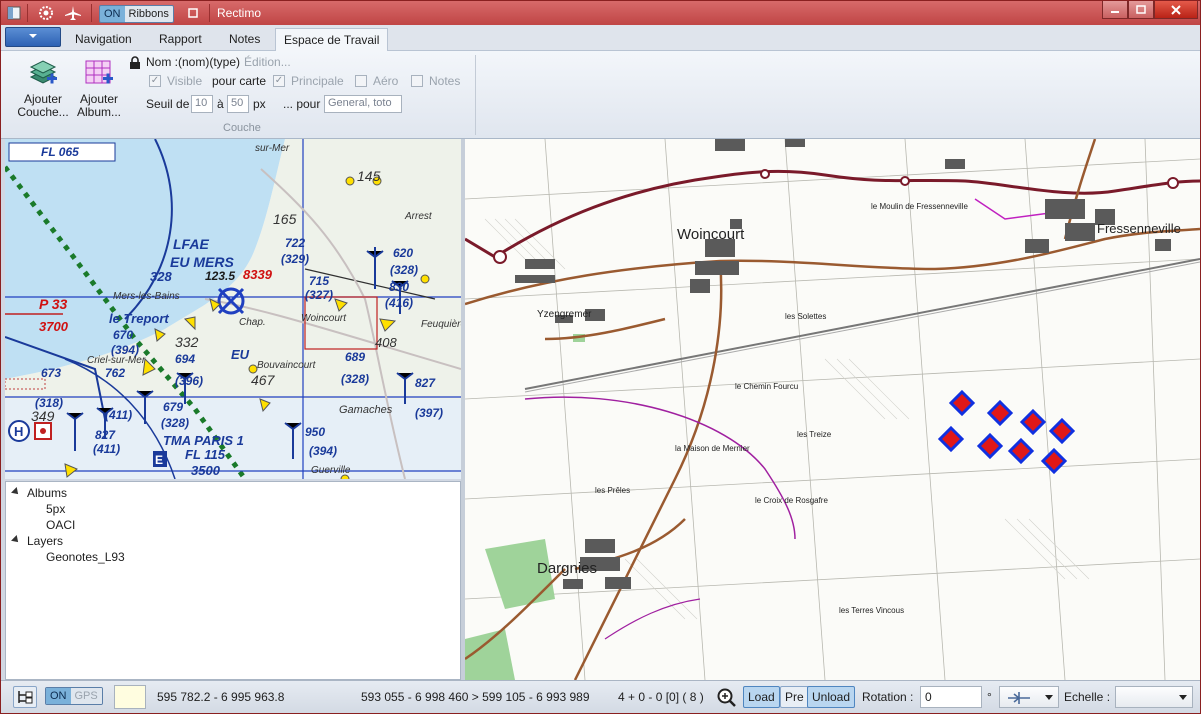 The width and height of the screenshot is (1201, 714). I want to click on gps-toggle: ON GPS, so click(74, 696).